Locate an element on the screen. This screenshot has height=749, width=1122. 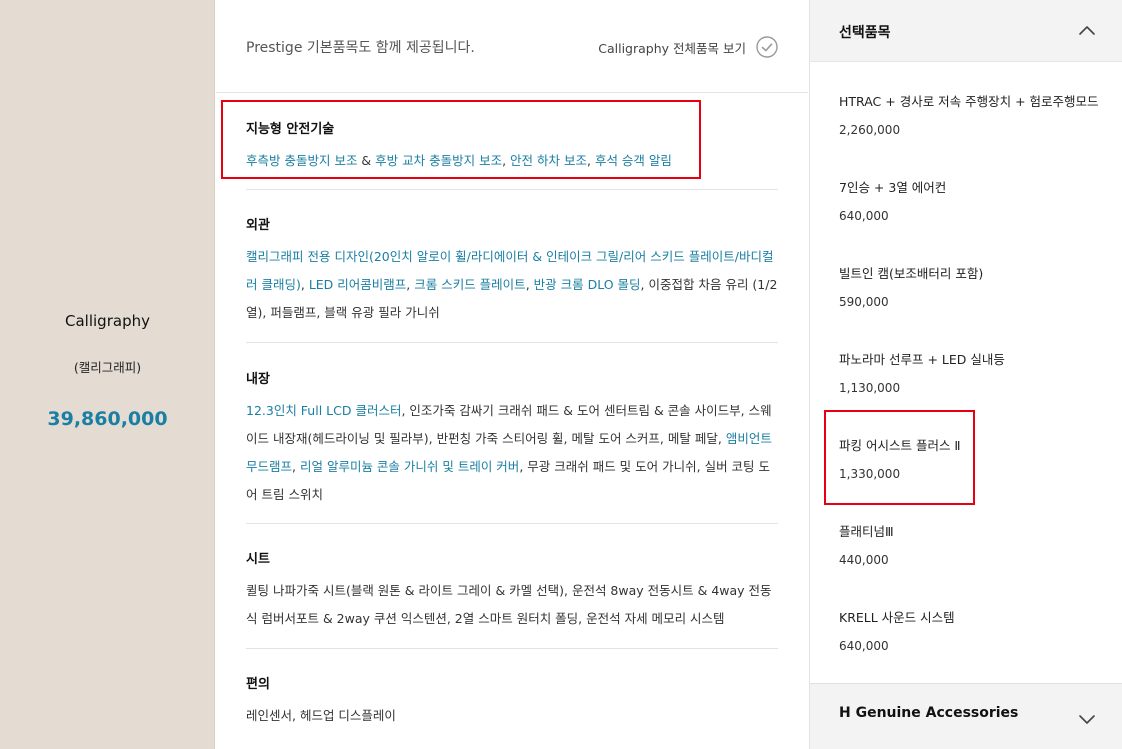
feature-section-title: 외관 is located at coordinates (258, 225).